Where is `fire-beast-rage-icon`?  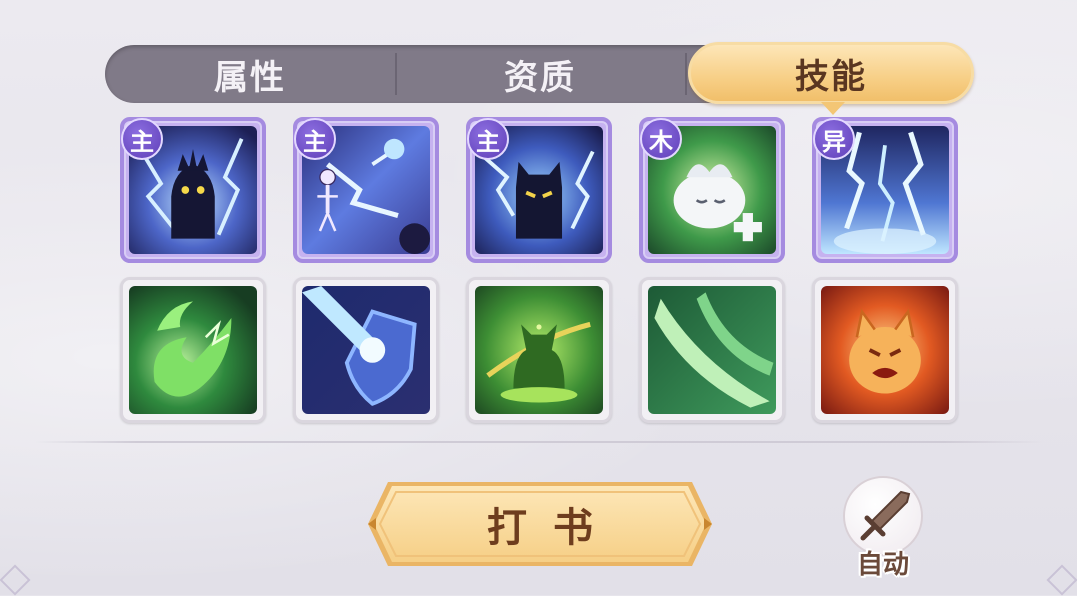
fire-beast-rage-icon is located at coordinates (885, 350).